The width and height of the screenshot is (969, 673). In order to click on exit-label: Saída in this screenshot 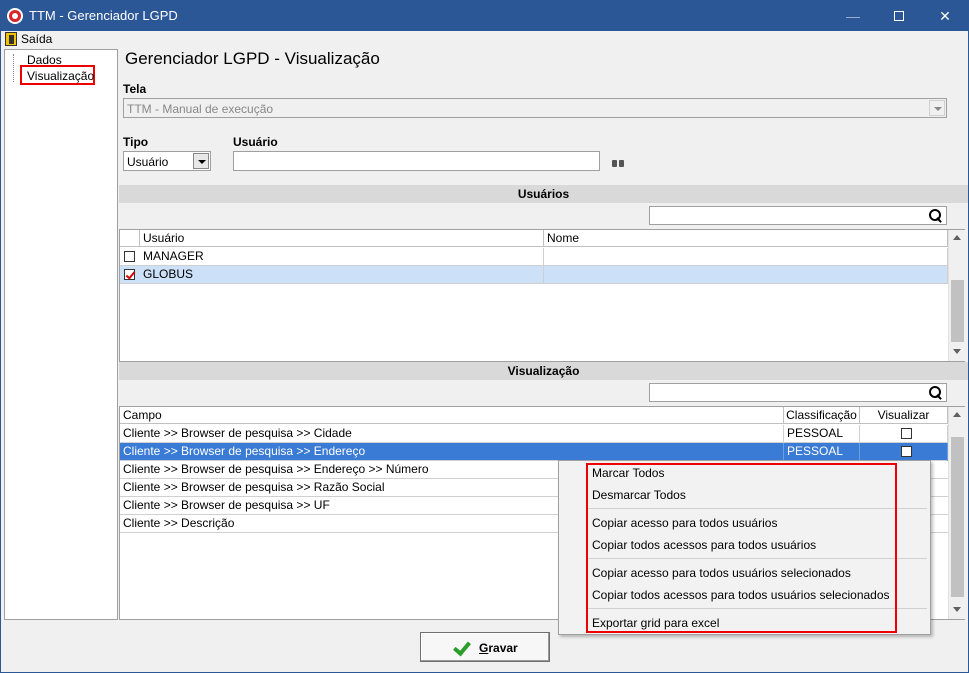, I will do `click(37, 39)`.